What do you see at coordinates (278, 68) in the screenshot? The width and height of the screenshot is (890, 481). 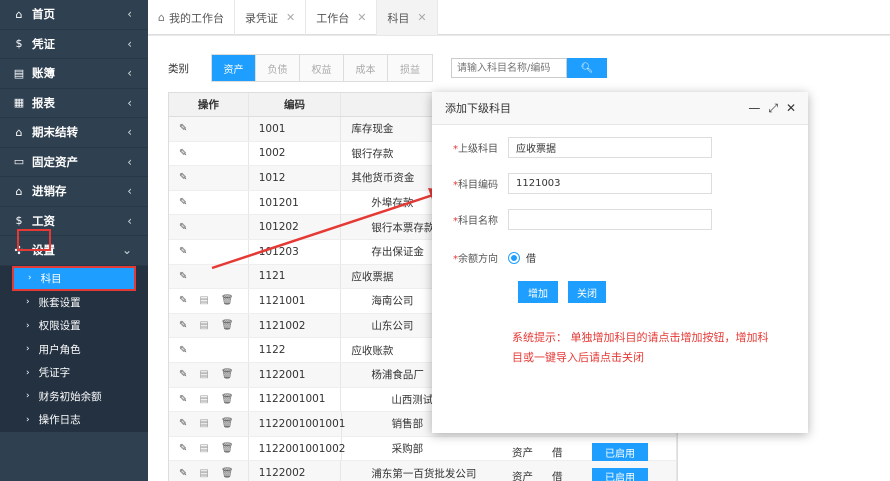 I see `category-tab-1: 负债` at bounding box center [278, 68].